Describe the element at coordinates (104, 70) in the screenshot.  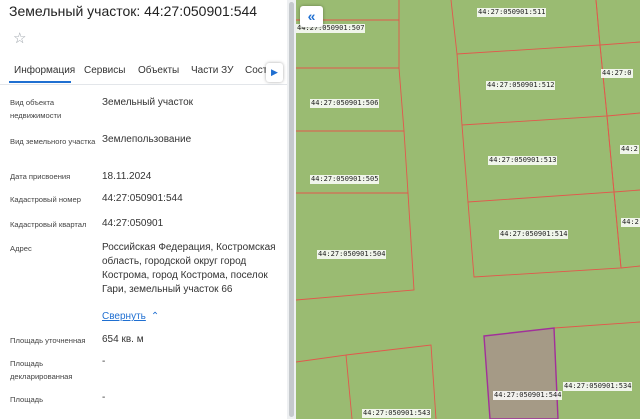
I see `tab-services: Сервисы` at that location.